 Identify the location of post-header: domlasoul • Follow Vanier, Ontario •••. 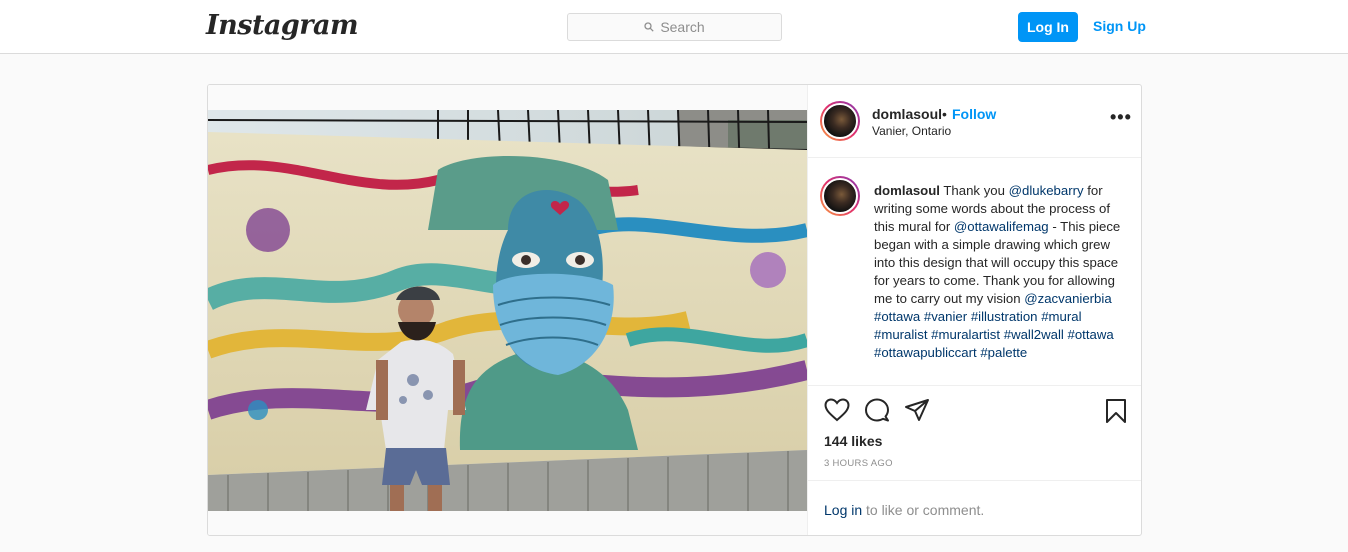
(974, 121).